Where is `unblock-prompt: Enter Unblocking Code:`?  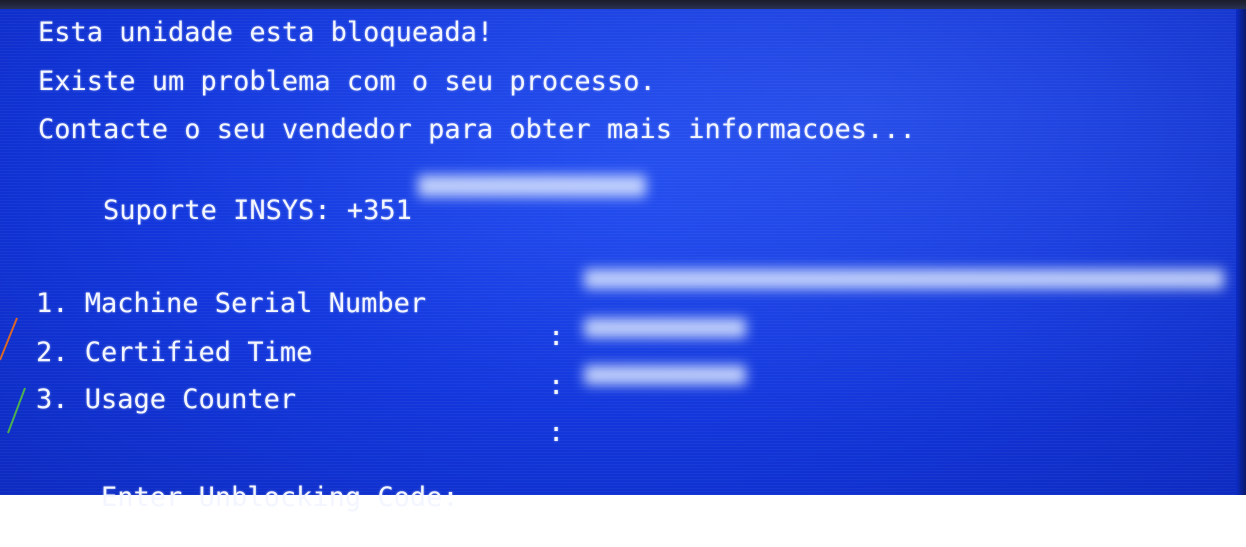
unblock-prompt: Enter Unblocking Code: is located at coordinates (259, 497).